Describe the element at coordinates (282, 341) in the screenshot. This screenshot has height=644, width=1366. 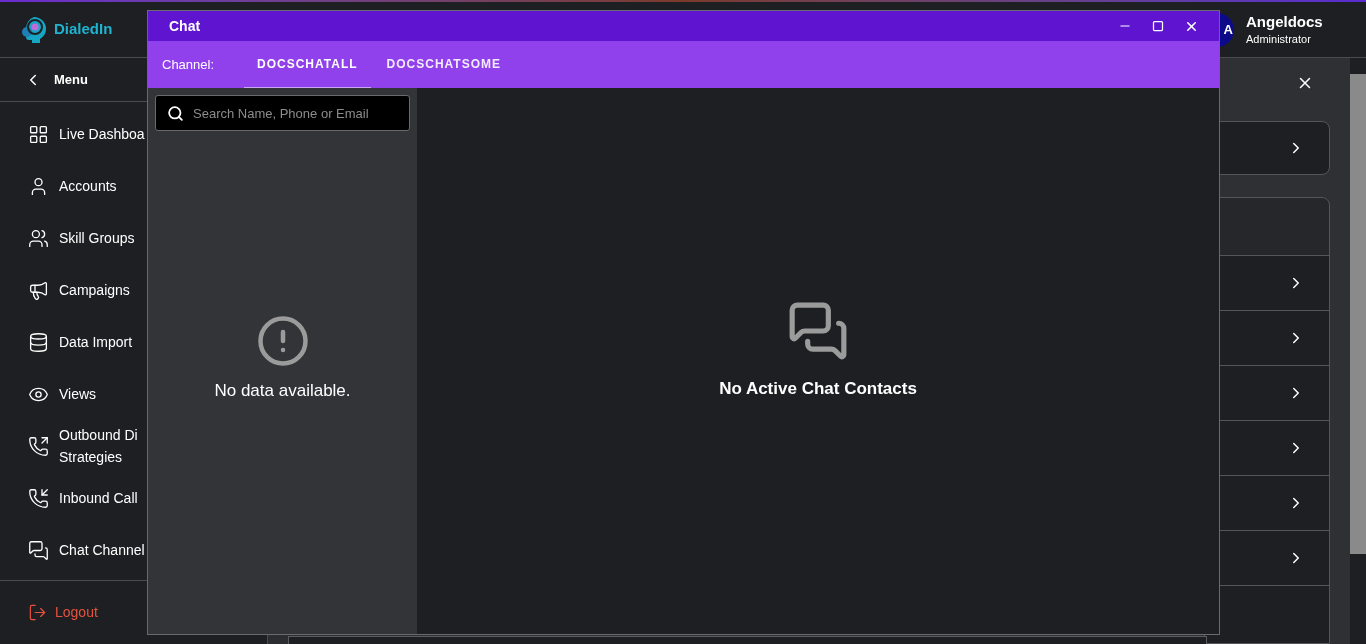
I see `alert-icon` at that location.